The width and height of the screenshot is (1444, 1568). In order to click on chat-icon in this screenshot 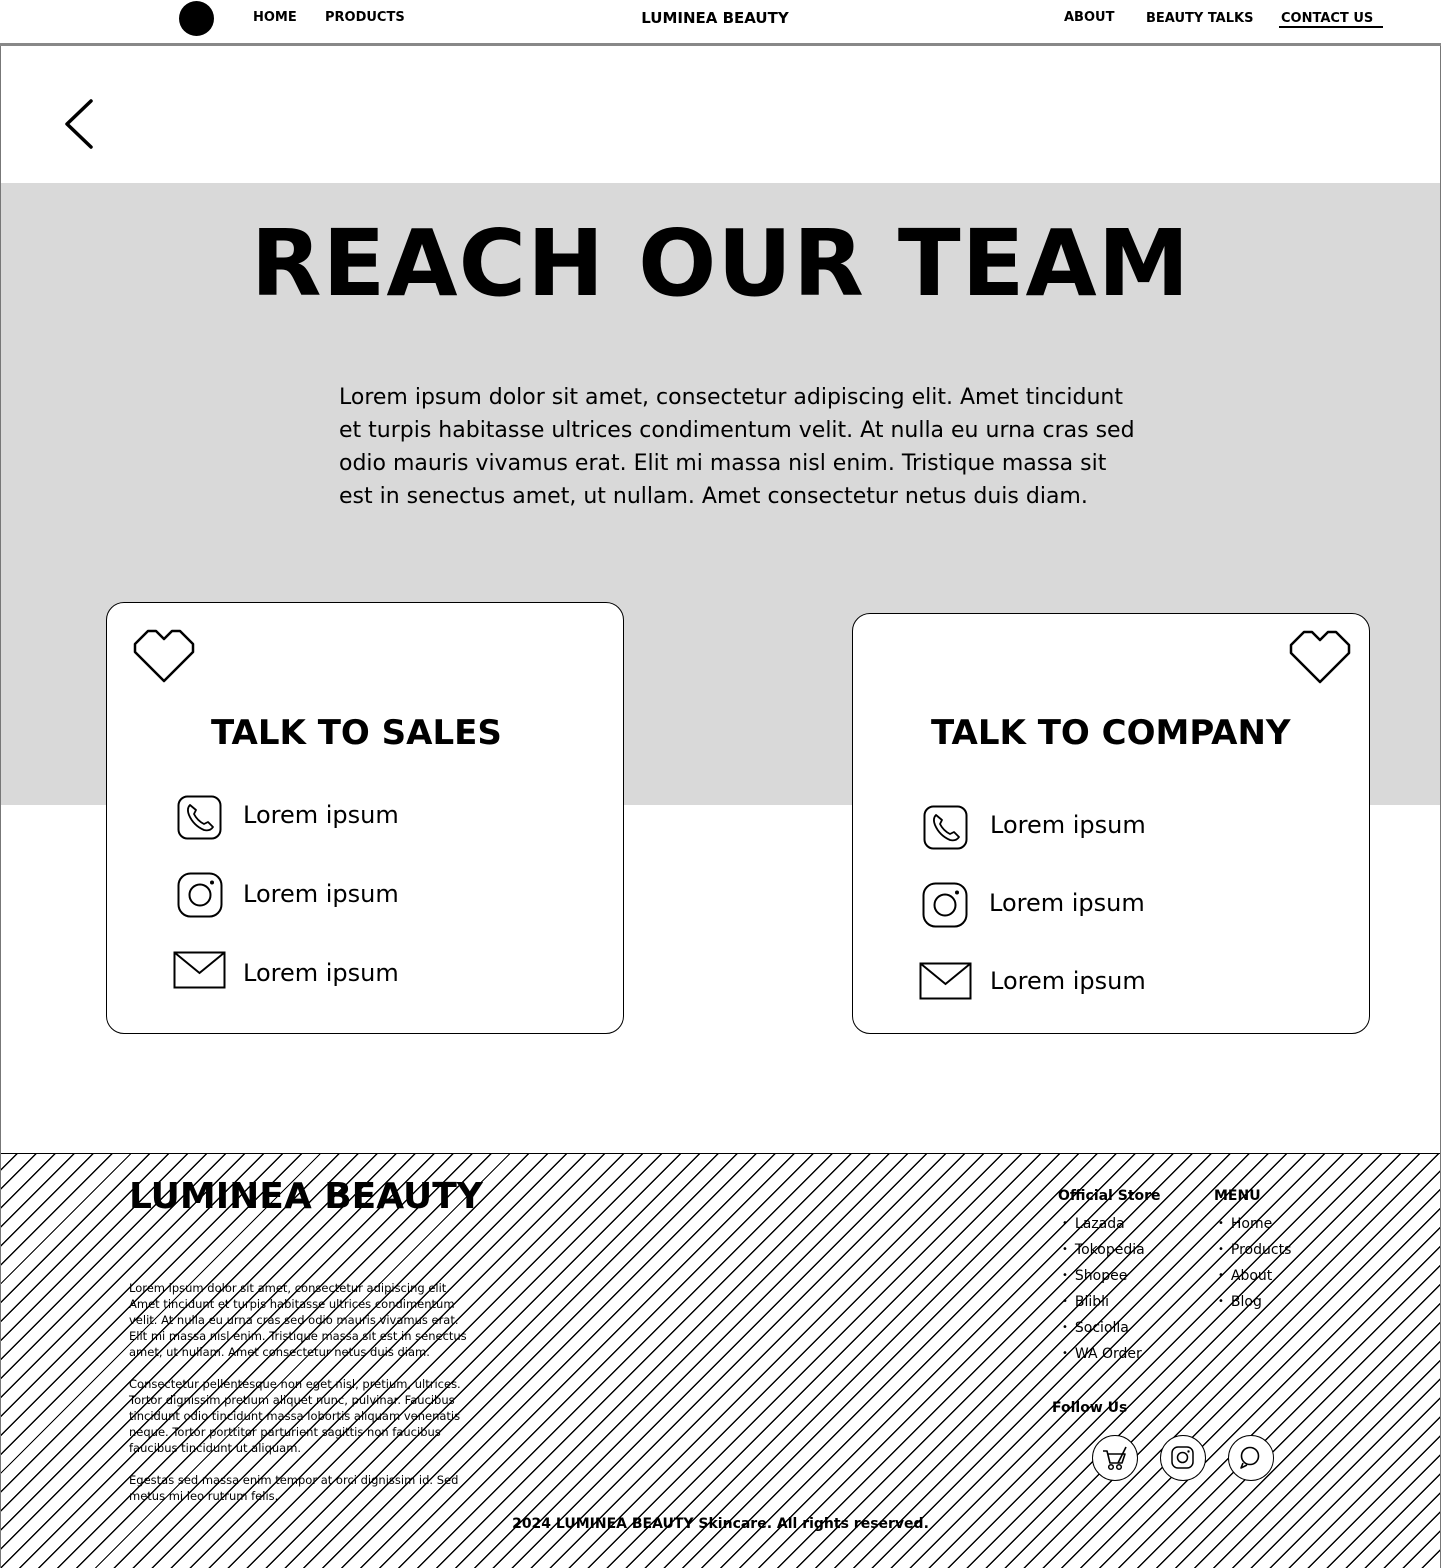, I will do `click(1251, 1458)`.